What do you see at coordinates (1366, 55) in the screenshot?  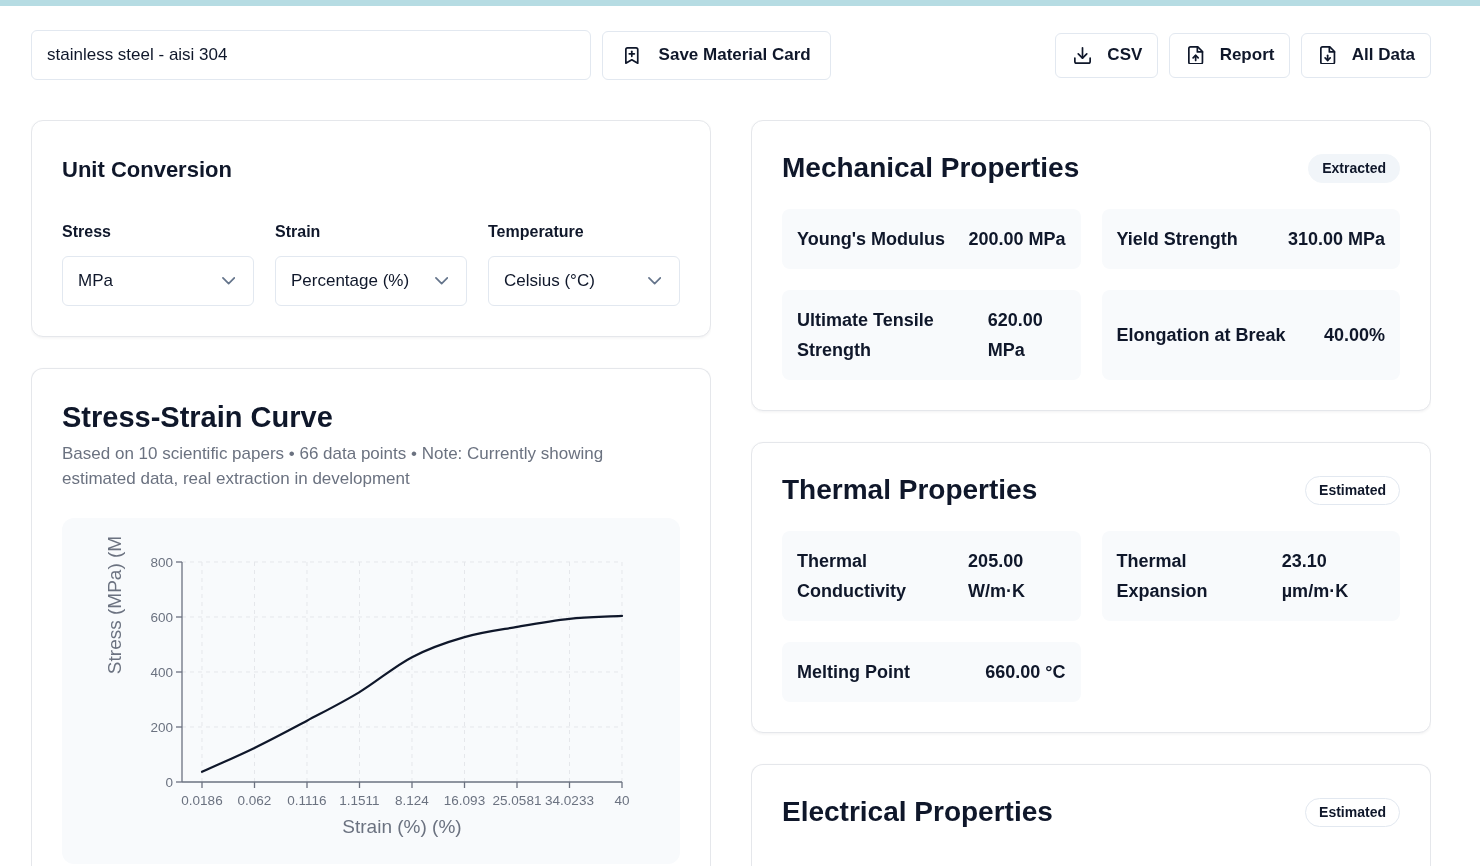 I see `export-button: All Data` at bounding box center [1366, 55].